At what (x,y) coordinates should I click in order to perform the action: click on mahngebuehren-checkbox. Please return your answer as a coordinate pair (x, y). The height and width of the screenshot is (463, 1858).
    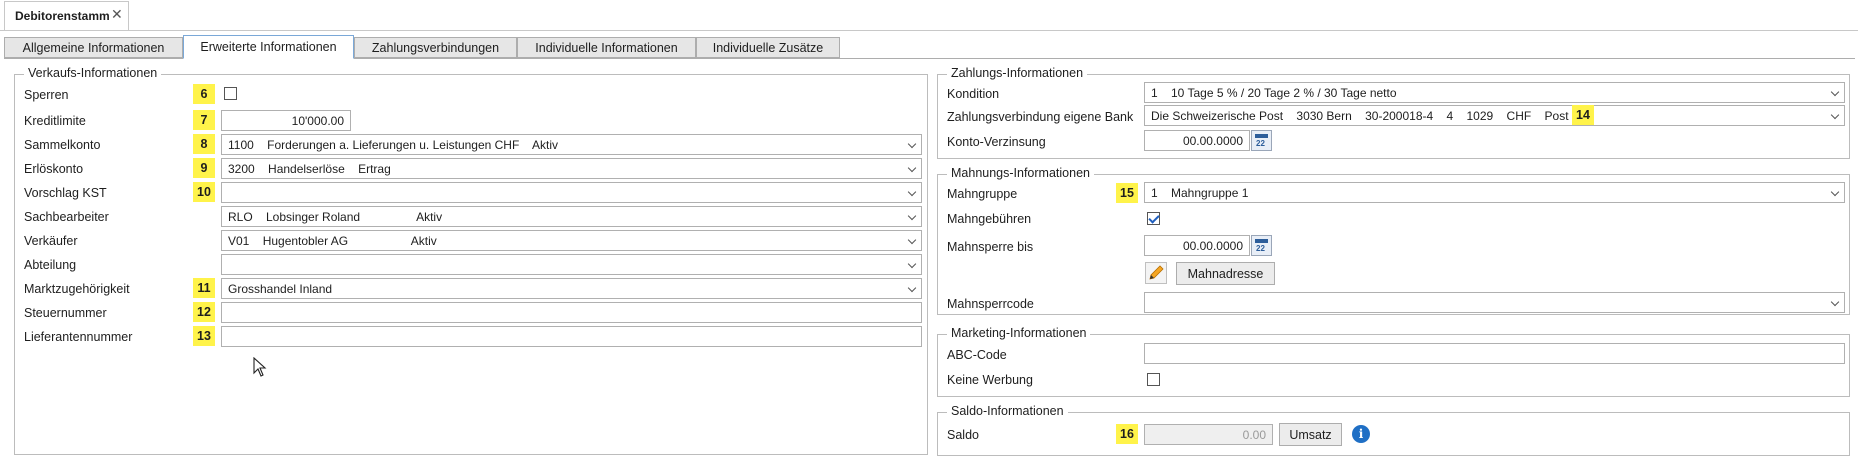
    Looking at the image, I should click on (1153, 218).